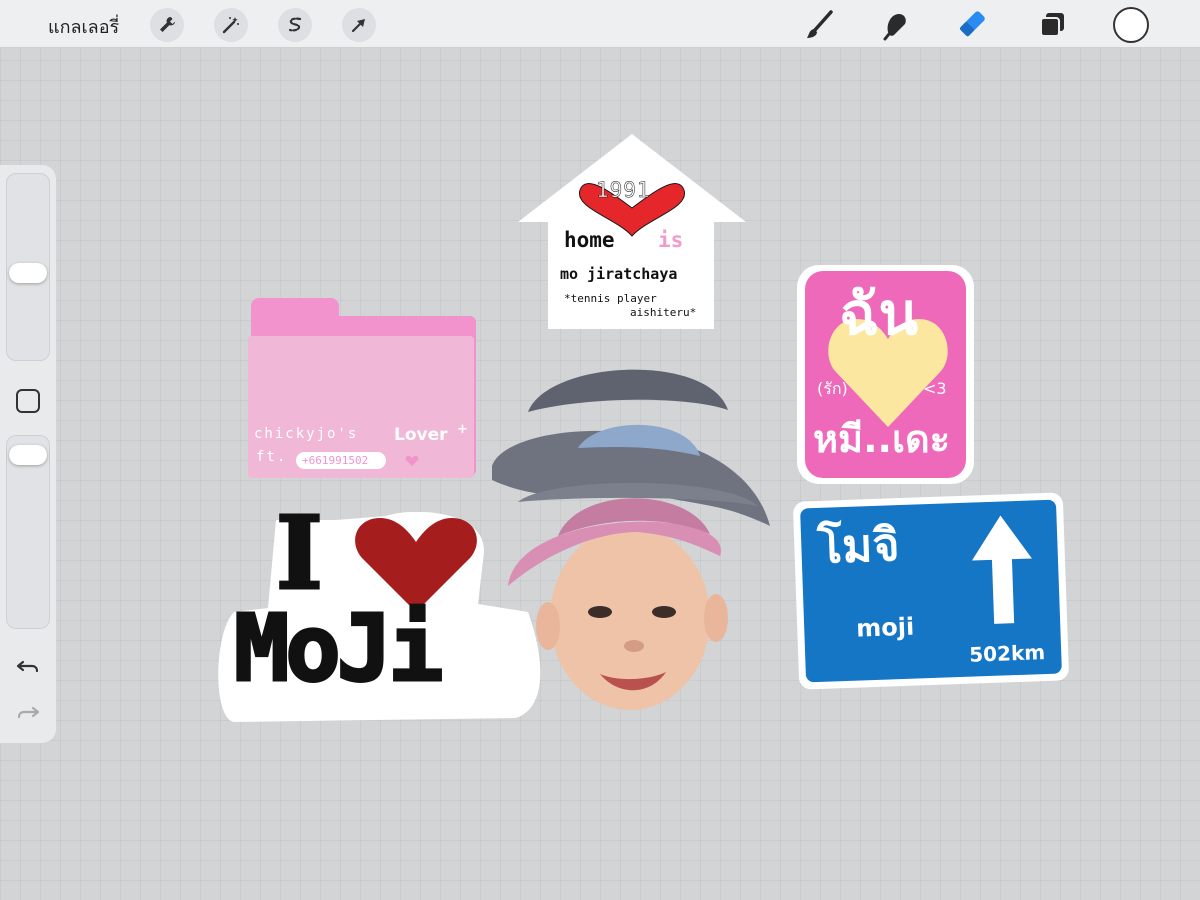 The image size is (1200, 900). What do you see at coordinates (28, 401) in the screenshot?
I see `modify-button` at bounding box center [28, 401].